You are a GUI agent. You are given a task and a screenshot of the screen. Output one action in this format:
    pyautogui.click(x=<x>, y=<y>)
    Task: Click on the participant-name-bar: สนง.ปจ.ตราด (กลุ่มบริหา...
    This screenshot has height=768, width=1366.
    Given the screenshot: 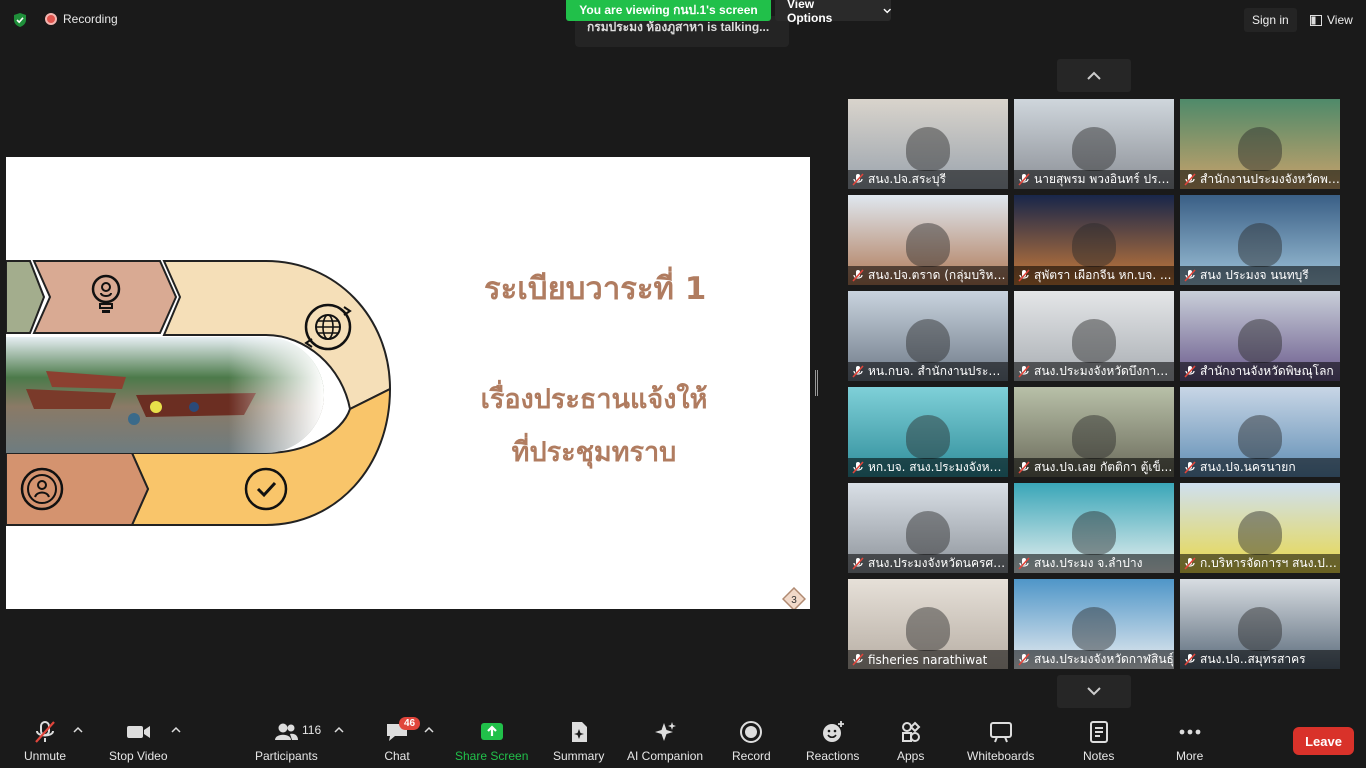 What is the action you would take?
    pyautogui.click(x=928, y=275)
    